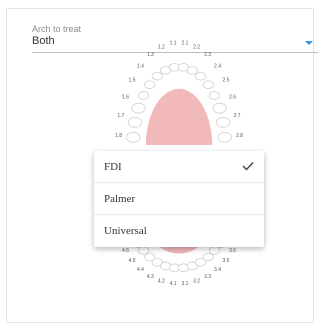  Describe the element at coordinates (225, 81) in the screenshot. I see `tooth-number: 2.5` at that location.